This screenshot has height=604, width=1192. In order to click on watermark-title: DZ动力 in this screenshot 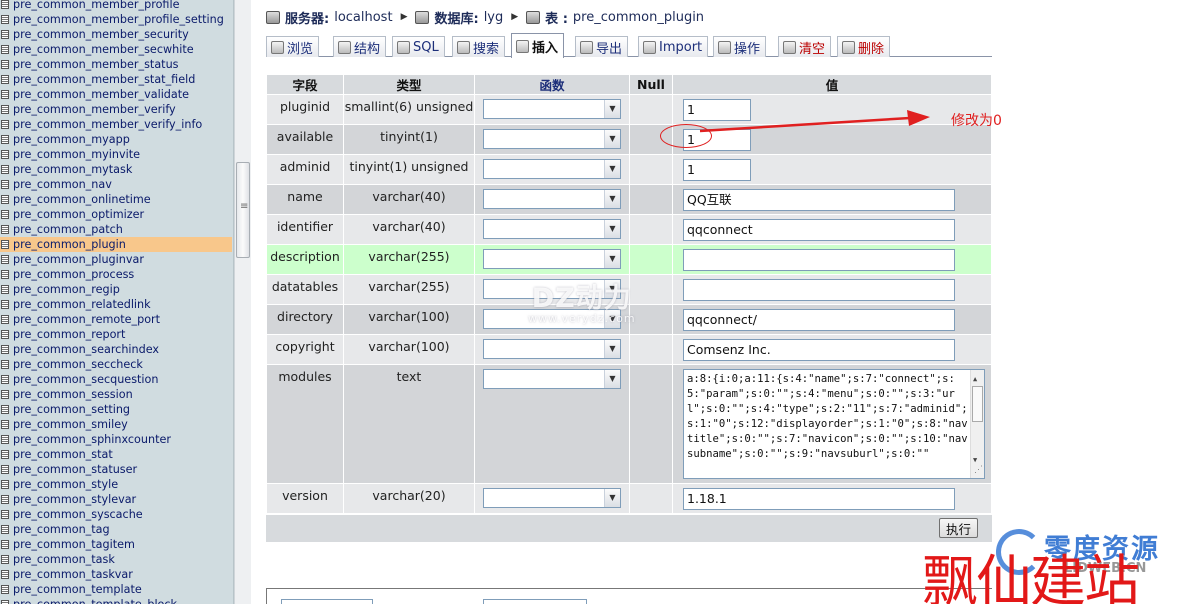, I will do `click(581, 298)`.